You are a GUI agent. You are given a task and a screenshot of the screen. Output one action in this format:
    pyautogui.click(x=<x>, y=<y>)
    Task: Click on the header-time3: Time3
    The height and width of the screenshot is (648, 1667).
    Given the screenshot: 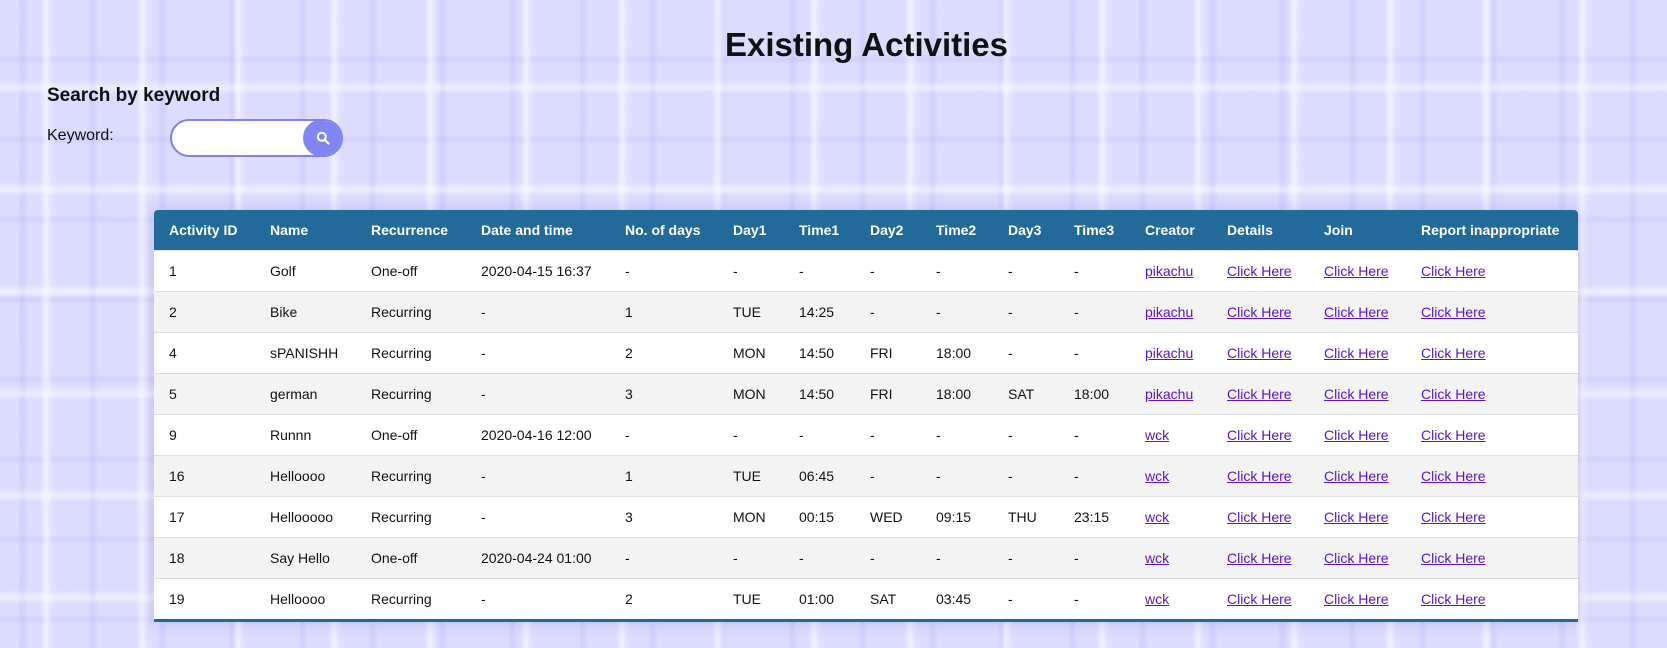 What is the action you would take?
    pyautogui.click(x=1094, y=230)
    